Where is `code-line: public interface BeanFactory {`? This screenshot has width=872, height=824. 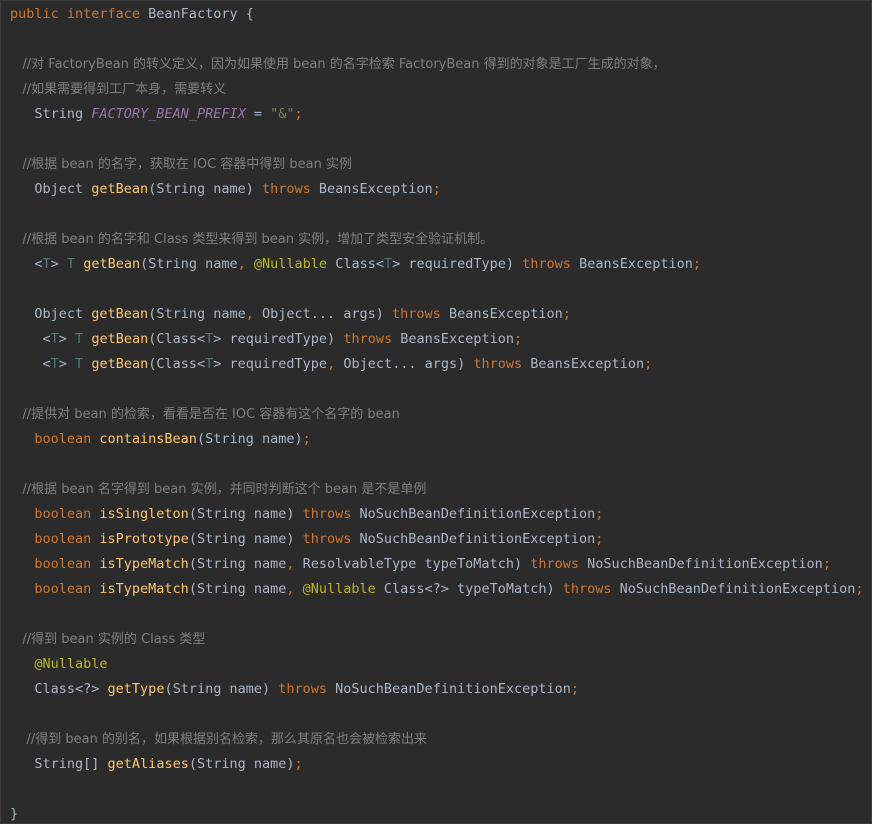 code-line: public interface BeanFactory { is located at coordinates (132, 14).